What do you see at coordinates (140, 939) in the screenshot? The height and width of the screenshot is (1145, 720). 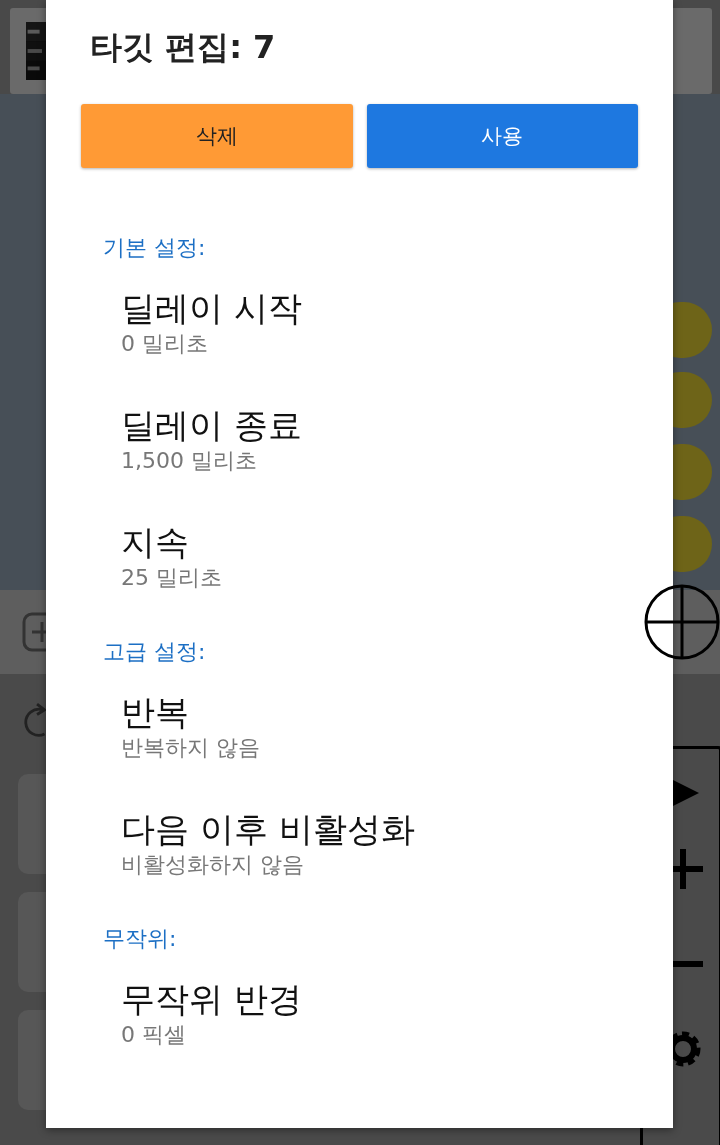 I see `section-header: 무작위:` at bounding box center [140, 939].